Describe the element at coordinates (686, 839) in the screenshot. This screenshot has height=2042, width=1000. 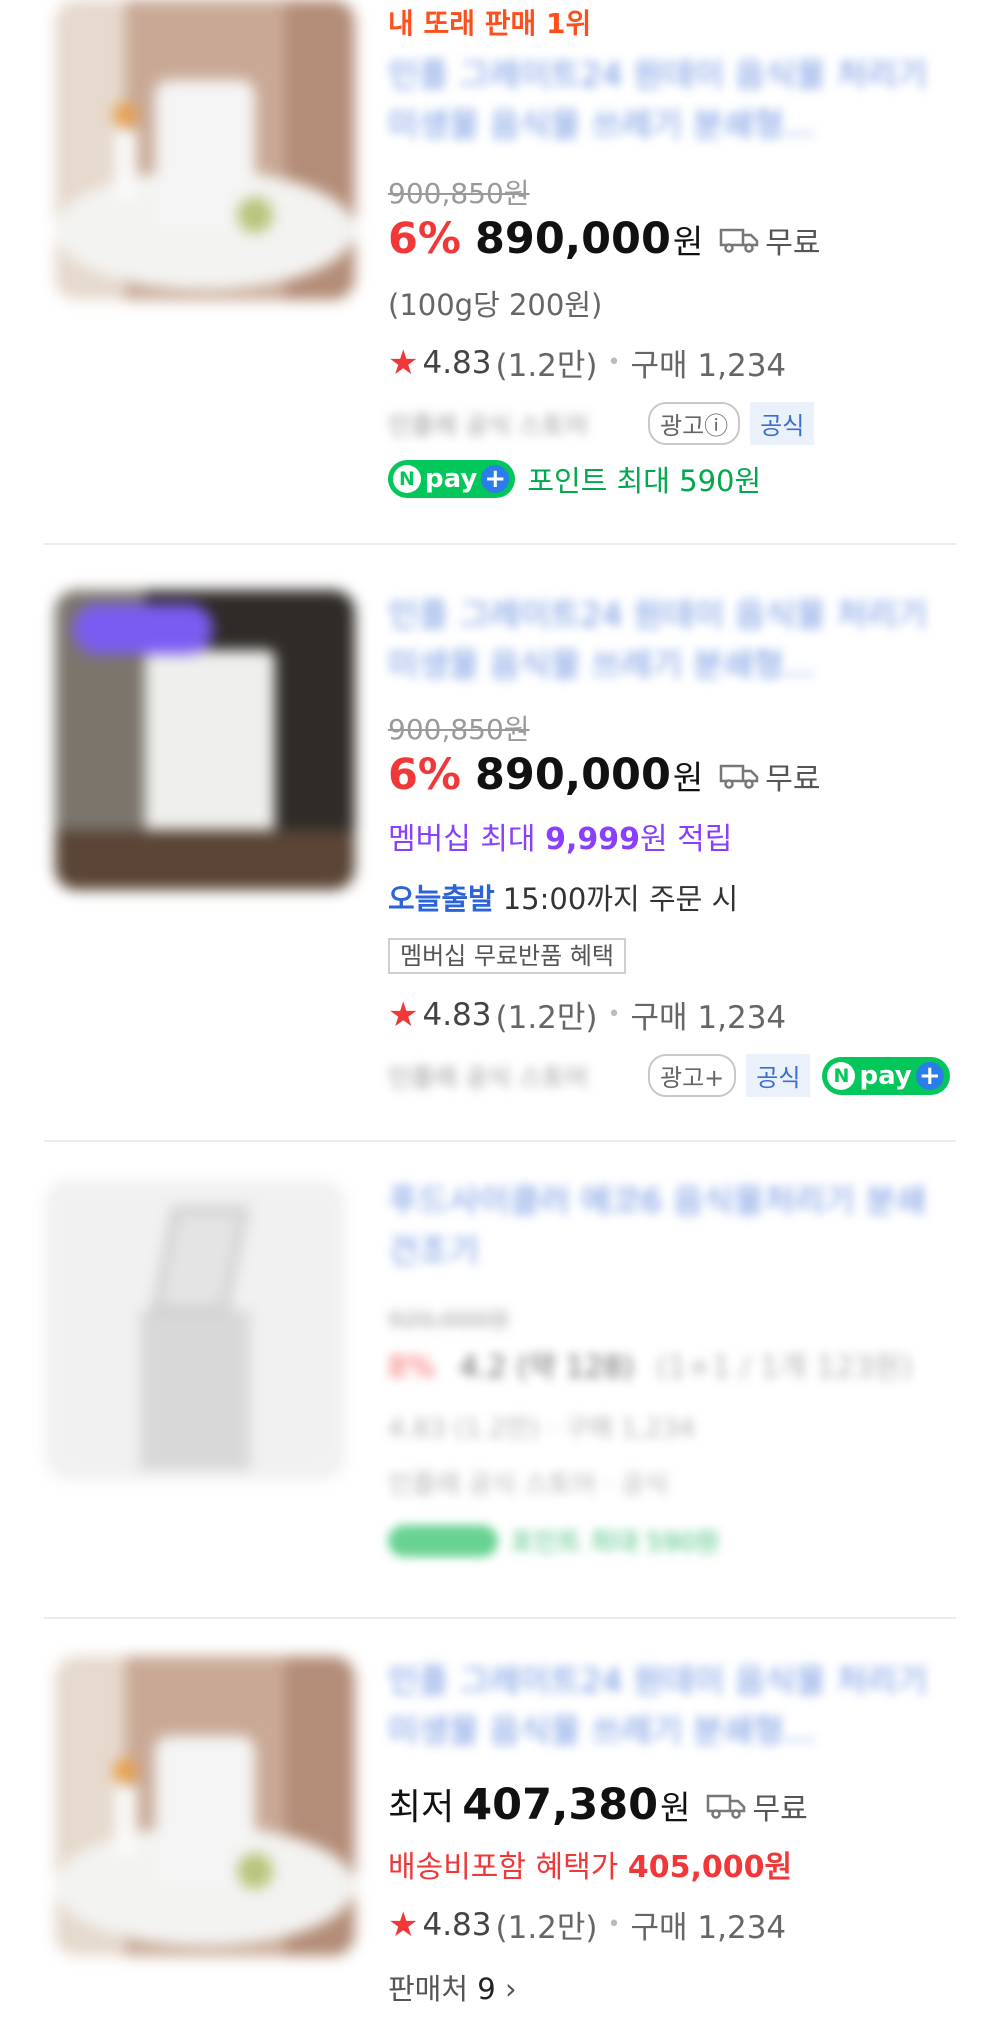
I see `membership-suffix: 원 적립` at that location.